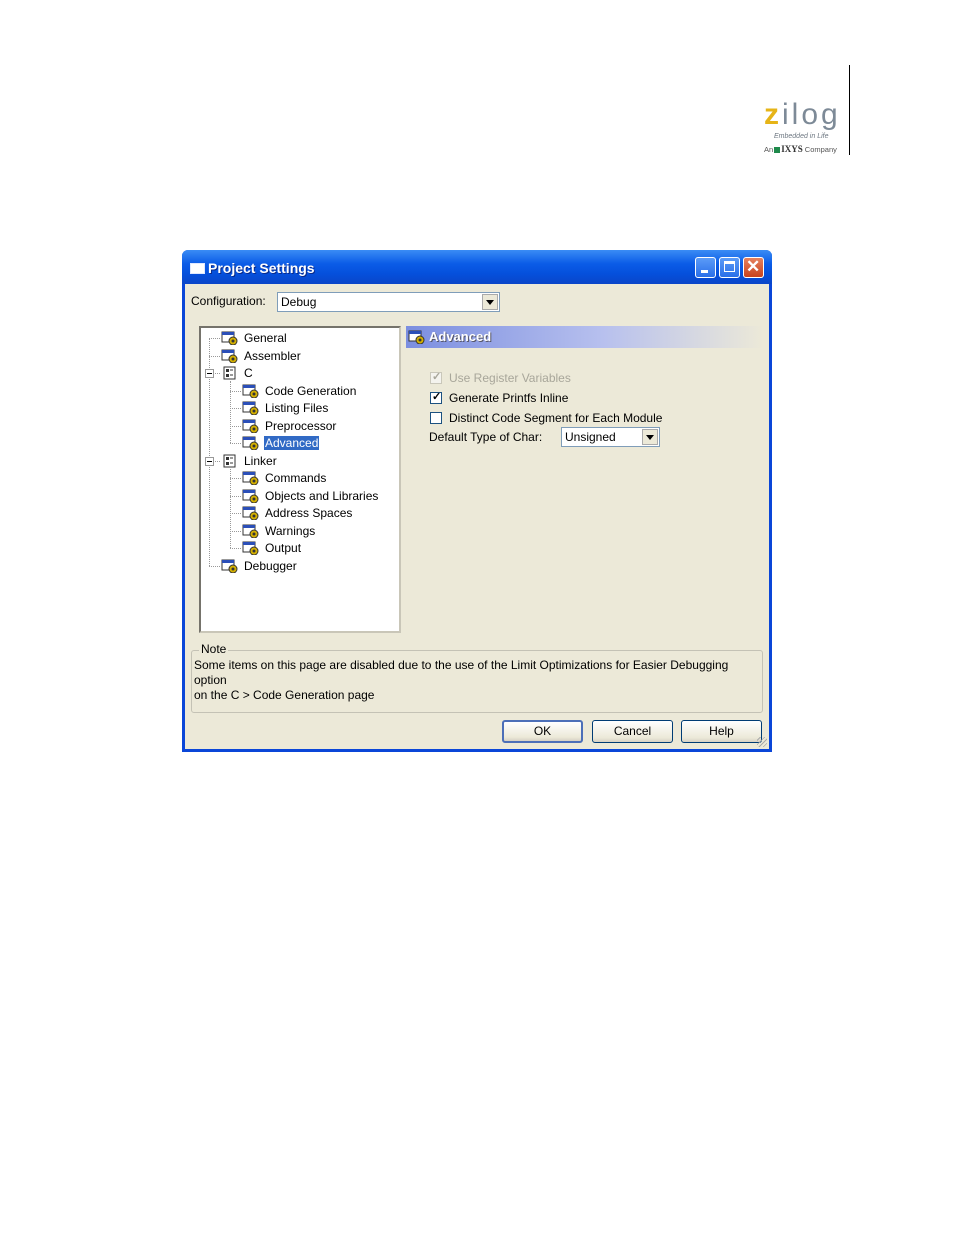 Image resolution: width=954 pixels, height=1235 pixels. I want to click on generate-printfs-inline-label: Generate Printfs Inline, so click(509, 398).